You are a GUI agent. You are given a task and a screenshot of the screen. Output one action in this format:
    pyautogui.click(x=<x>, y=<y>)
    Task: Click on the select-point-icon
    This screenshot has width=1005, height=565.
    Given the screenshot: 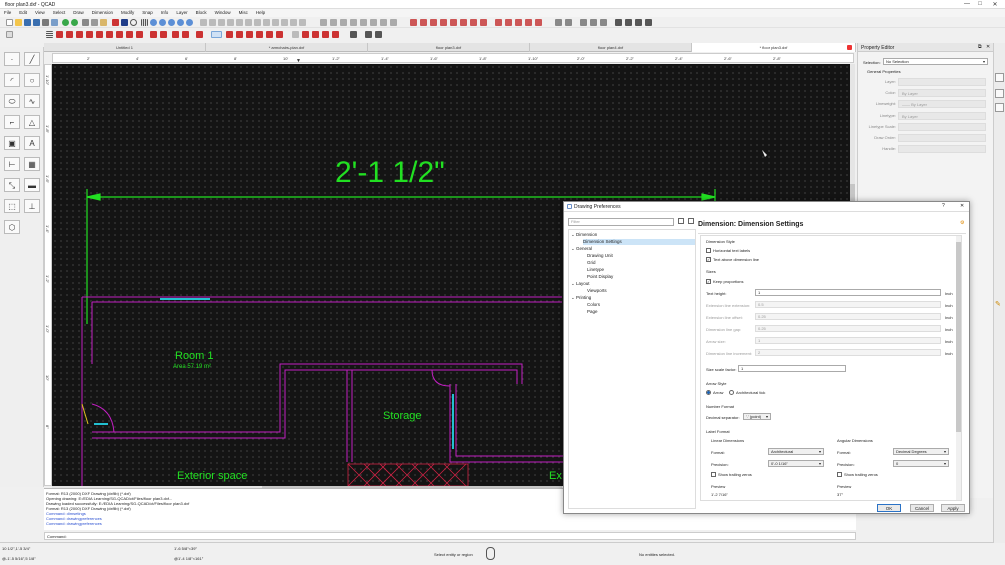 What is the action you would take?
    pyautogui.click(x=59, y=34)
    